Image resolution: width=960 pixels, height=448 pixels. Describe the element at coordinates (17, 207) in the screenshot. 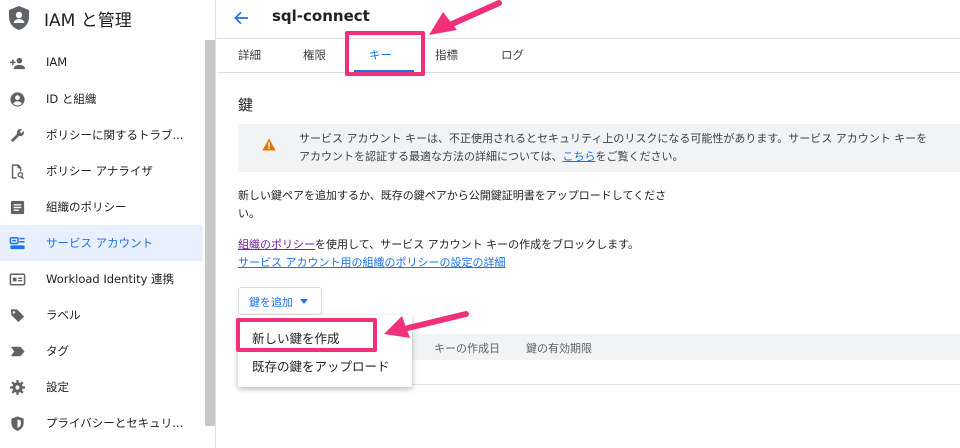

I see `list-box-icon` at that location.